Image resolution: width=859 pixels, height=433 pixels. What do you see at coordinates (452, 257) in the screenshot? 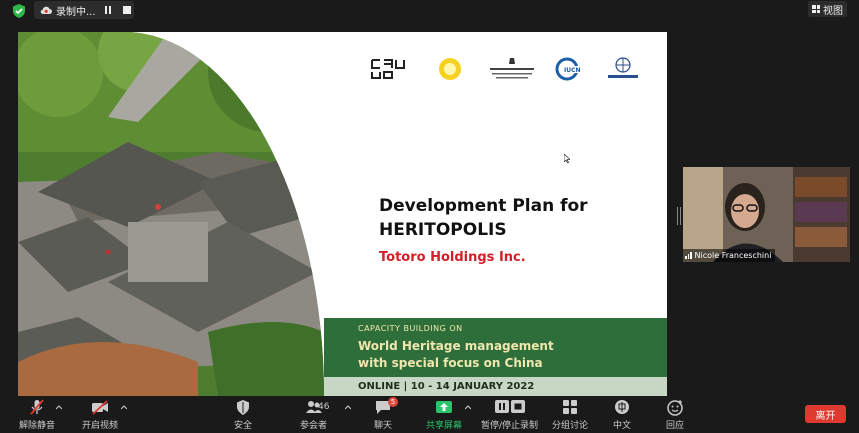
I see `slide-subtitle: Totoro Holdings Inc.` at bounding box center [452, 257].